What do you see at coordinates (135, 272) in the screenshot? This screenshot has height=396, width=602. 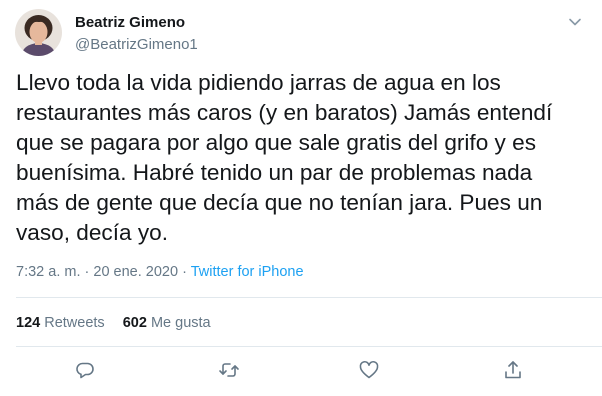 I see `tweet-date: 20 ene. 2020` at bounding box center [135, 272].